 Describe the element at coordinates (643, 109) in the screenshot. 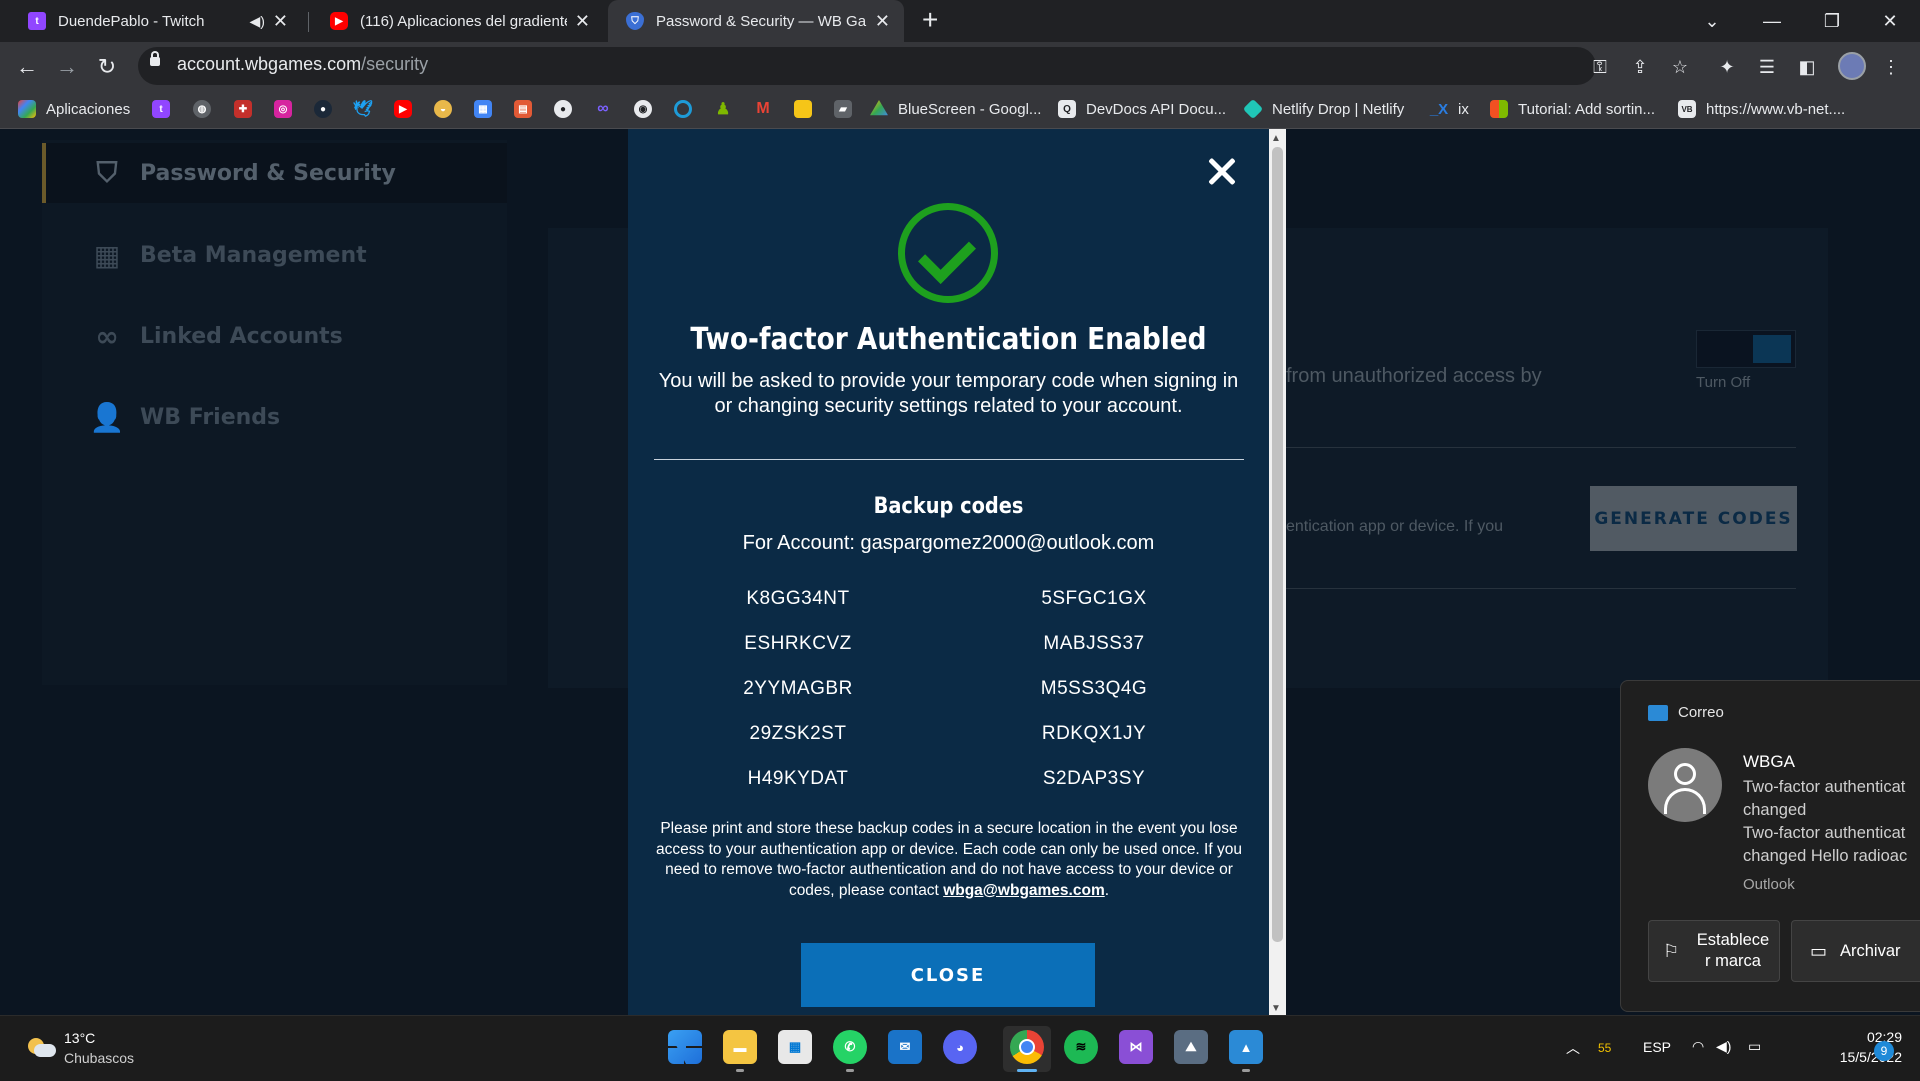

I see `circle-logo-icon: ◉` at that location.